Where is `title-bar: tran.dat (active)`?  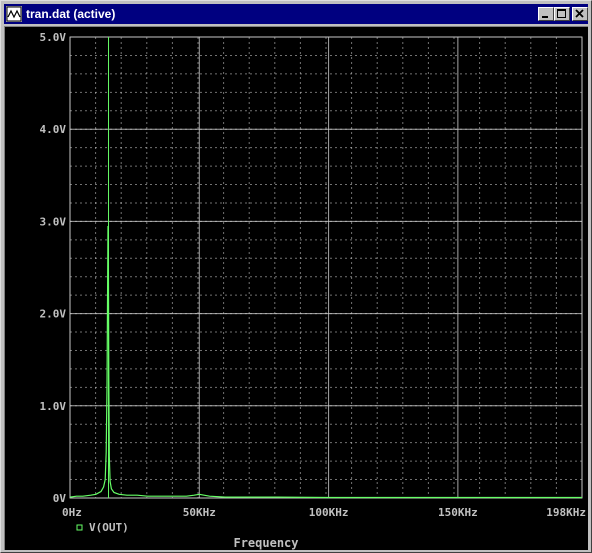
title-bar: tran.dat (active) is located at coordinates (296, 14).